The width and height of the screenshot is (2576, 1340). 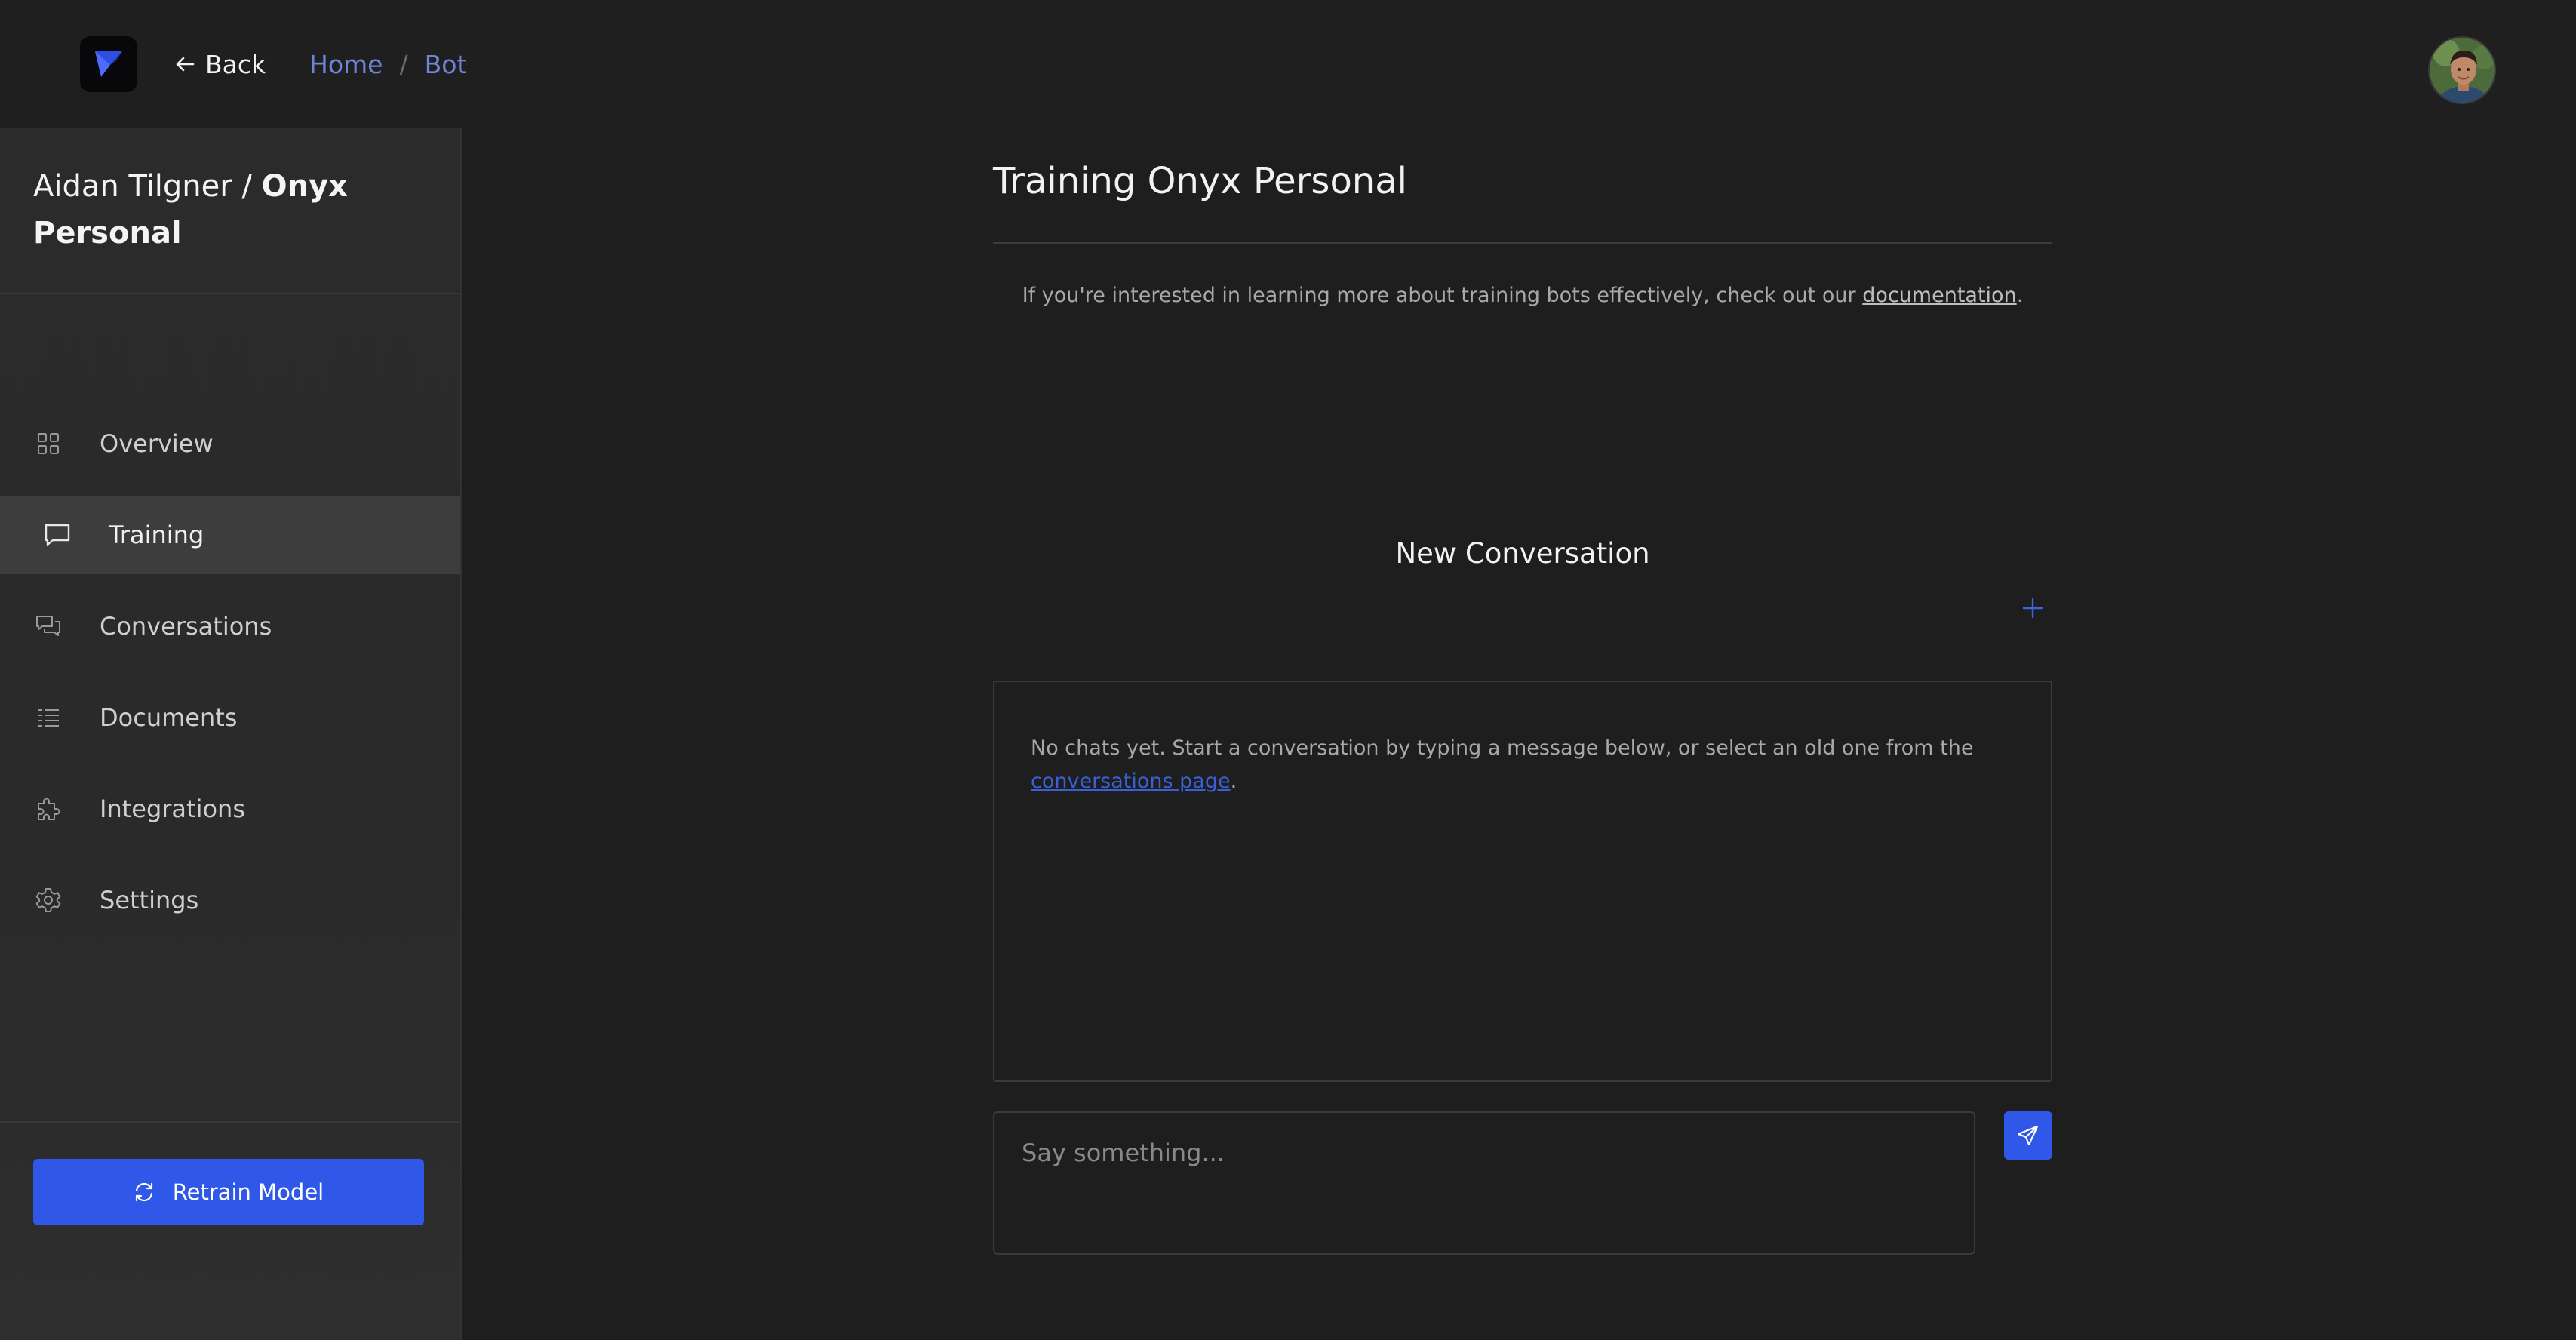 What do you see at coordinates (1522, 553) in the screenshot?
I see `conversation-heading: New Conversation` at bounding box center [1522, 553].